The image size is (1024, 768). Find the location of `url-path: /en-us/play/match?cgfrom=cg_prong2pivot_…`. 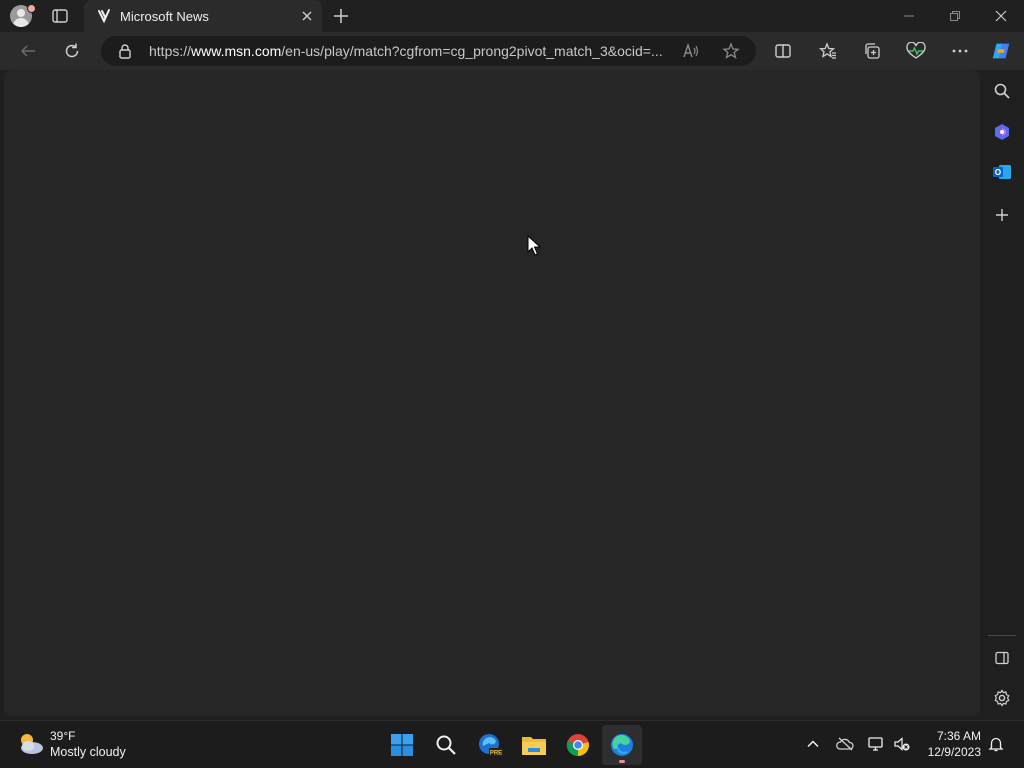

url-path: /en-us/play/match?cgfrom=cg_prong2pivot_… is located at coordinates (472, 51).